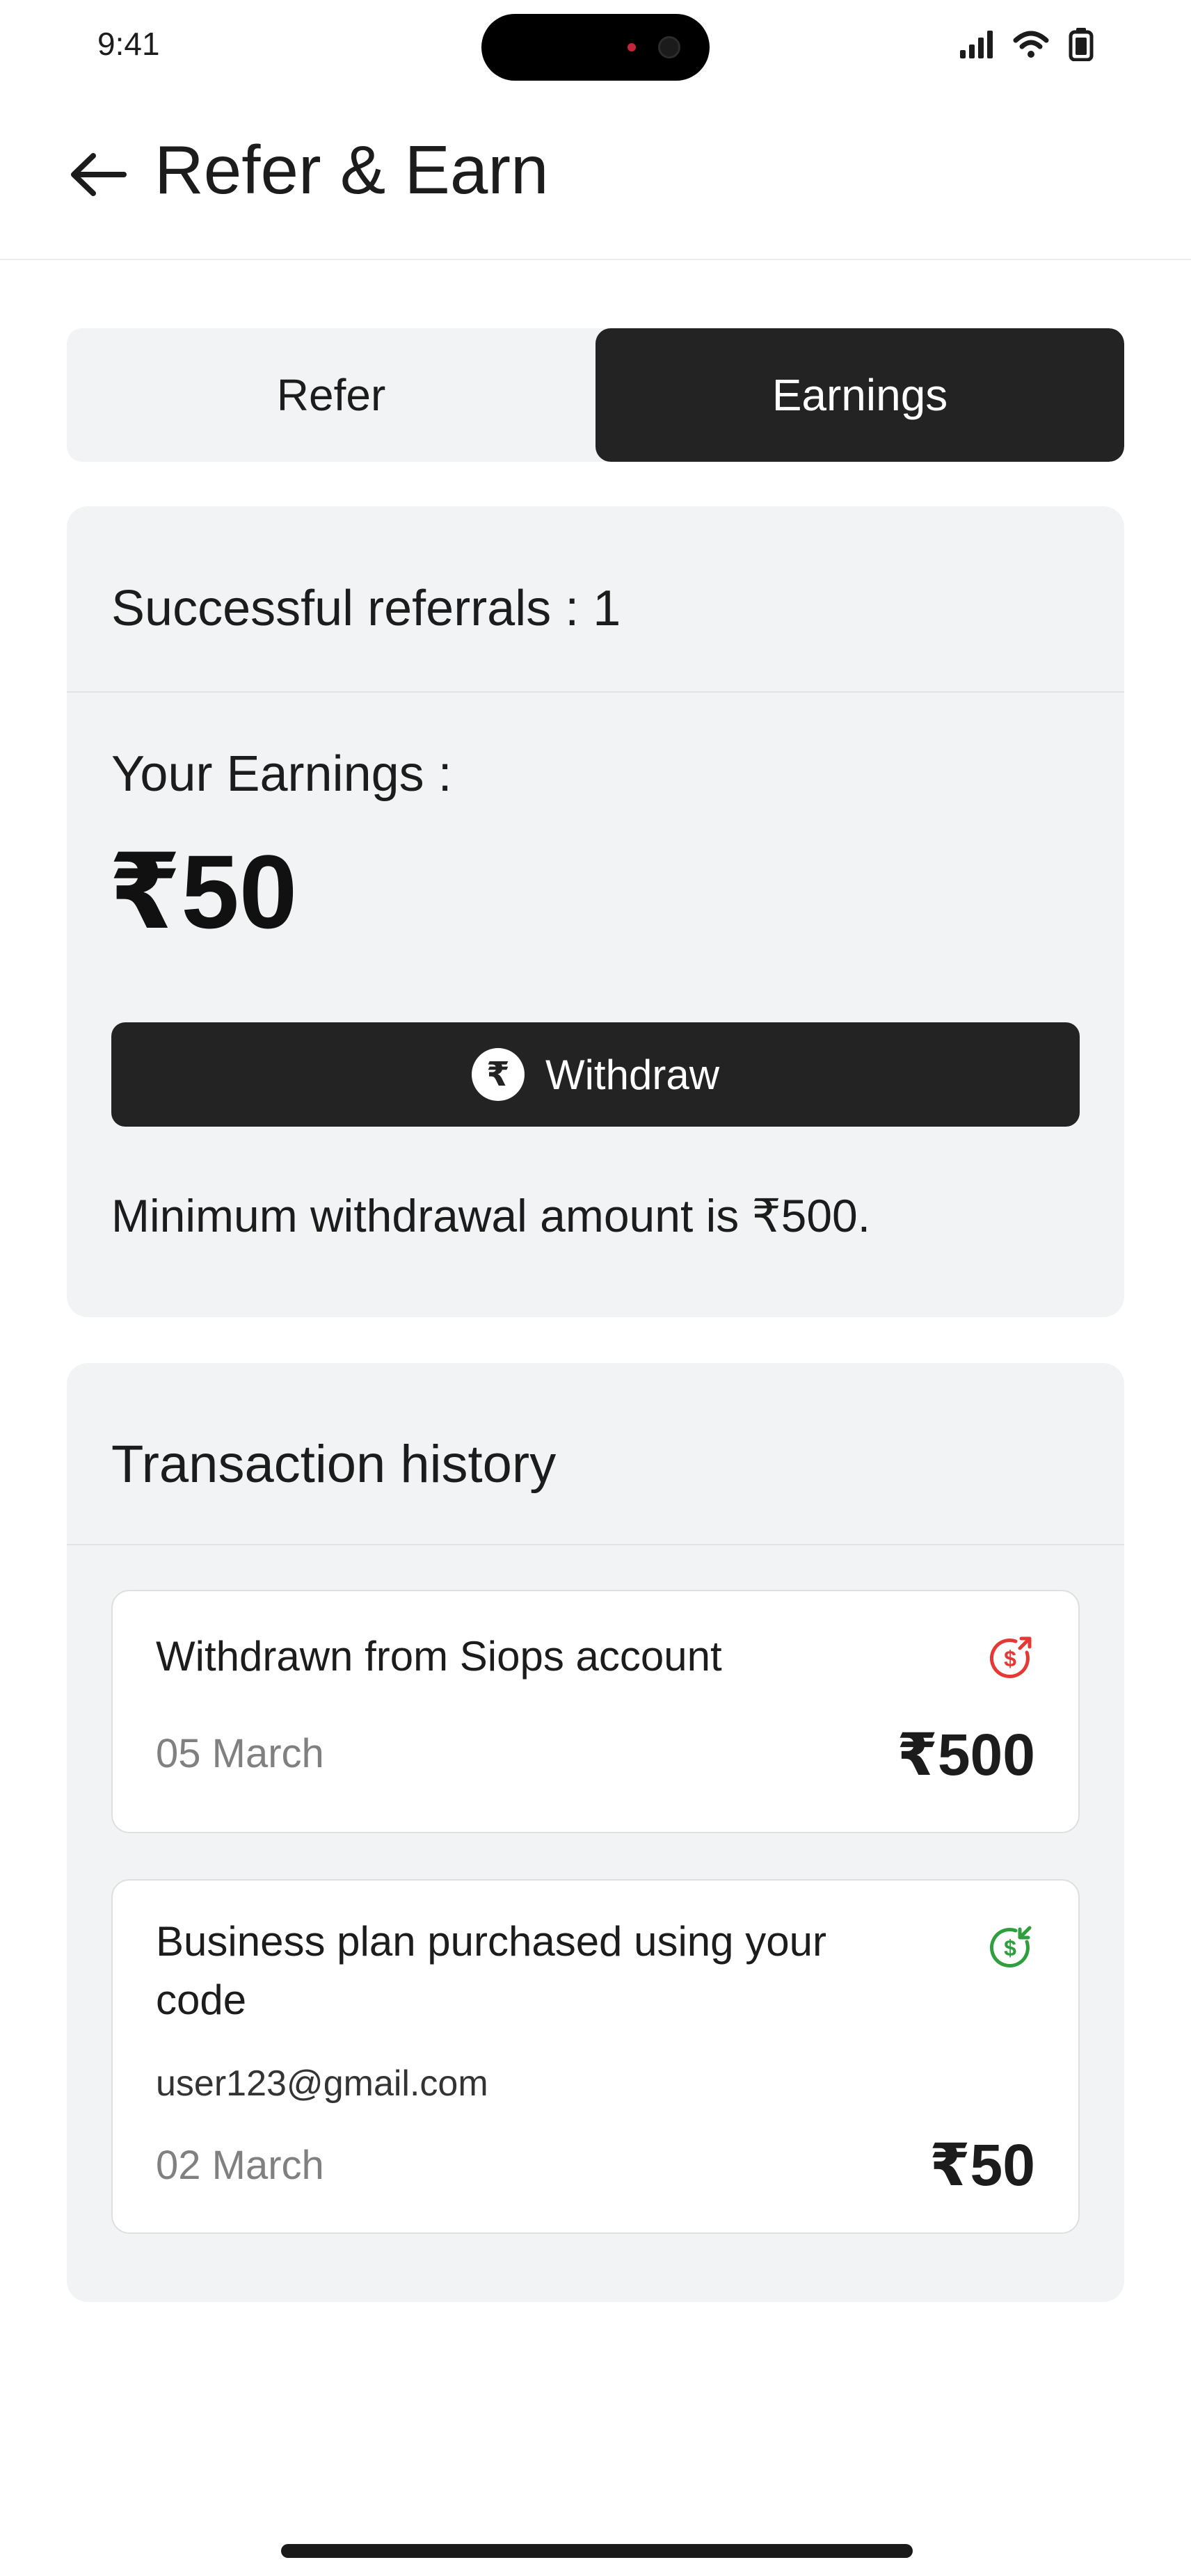 Image resolution: width=1191 pixels, height=2576 pixels. What do you see at coordinates (332, 395) in the screenshot?
I see `tab-refer: Refer` at bounding box center [332, 395].